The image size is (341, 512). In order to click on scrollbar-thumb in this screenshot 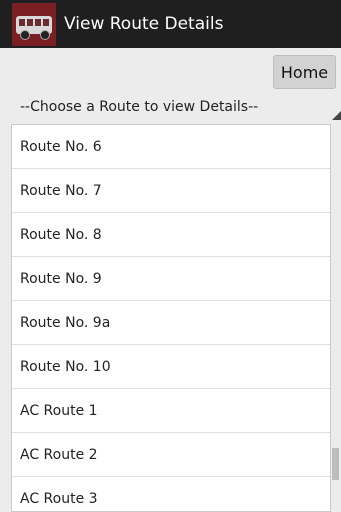, I will do `click(335, 464)`.